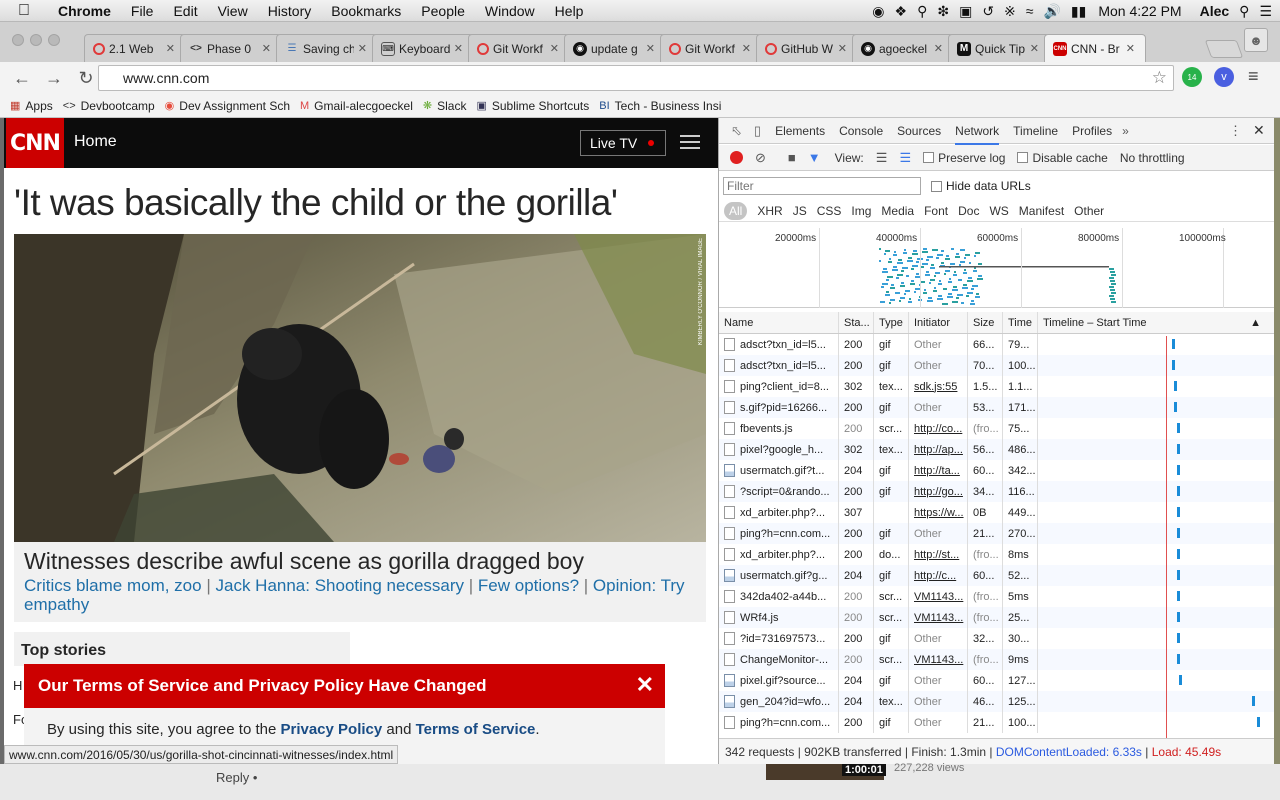  What do you see at coordinates (660, 106) in the screenshot?
I see `bookmark-item: BI Tech - Business Insi` at bounding box center [660, 106].